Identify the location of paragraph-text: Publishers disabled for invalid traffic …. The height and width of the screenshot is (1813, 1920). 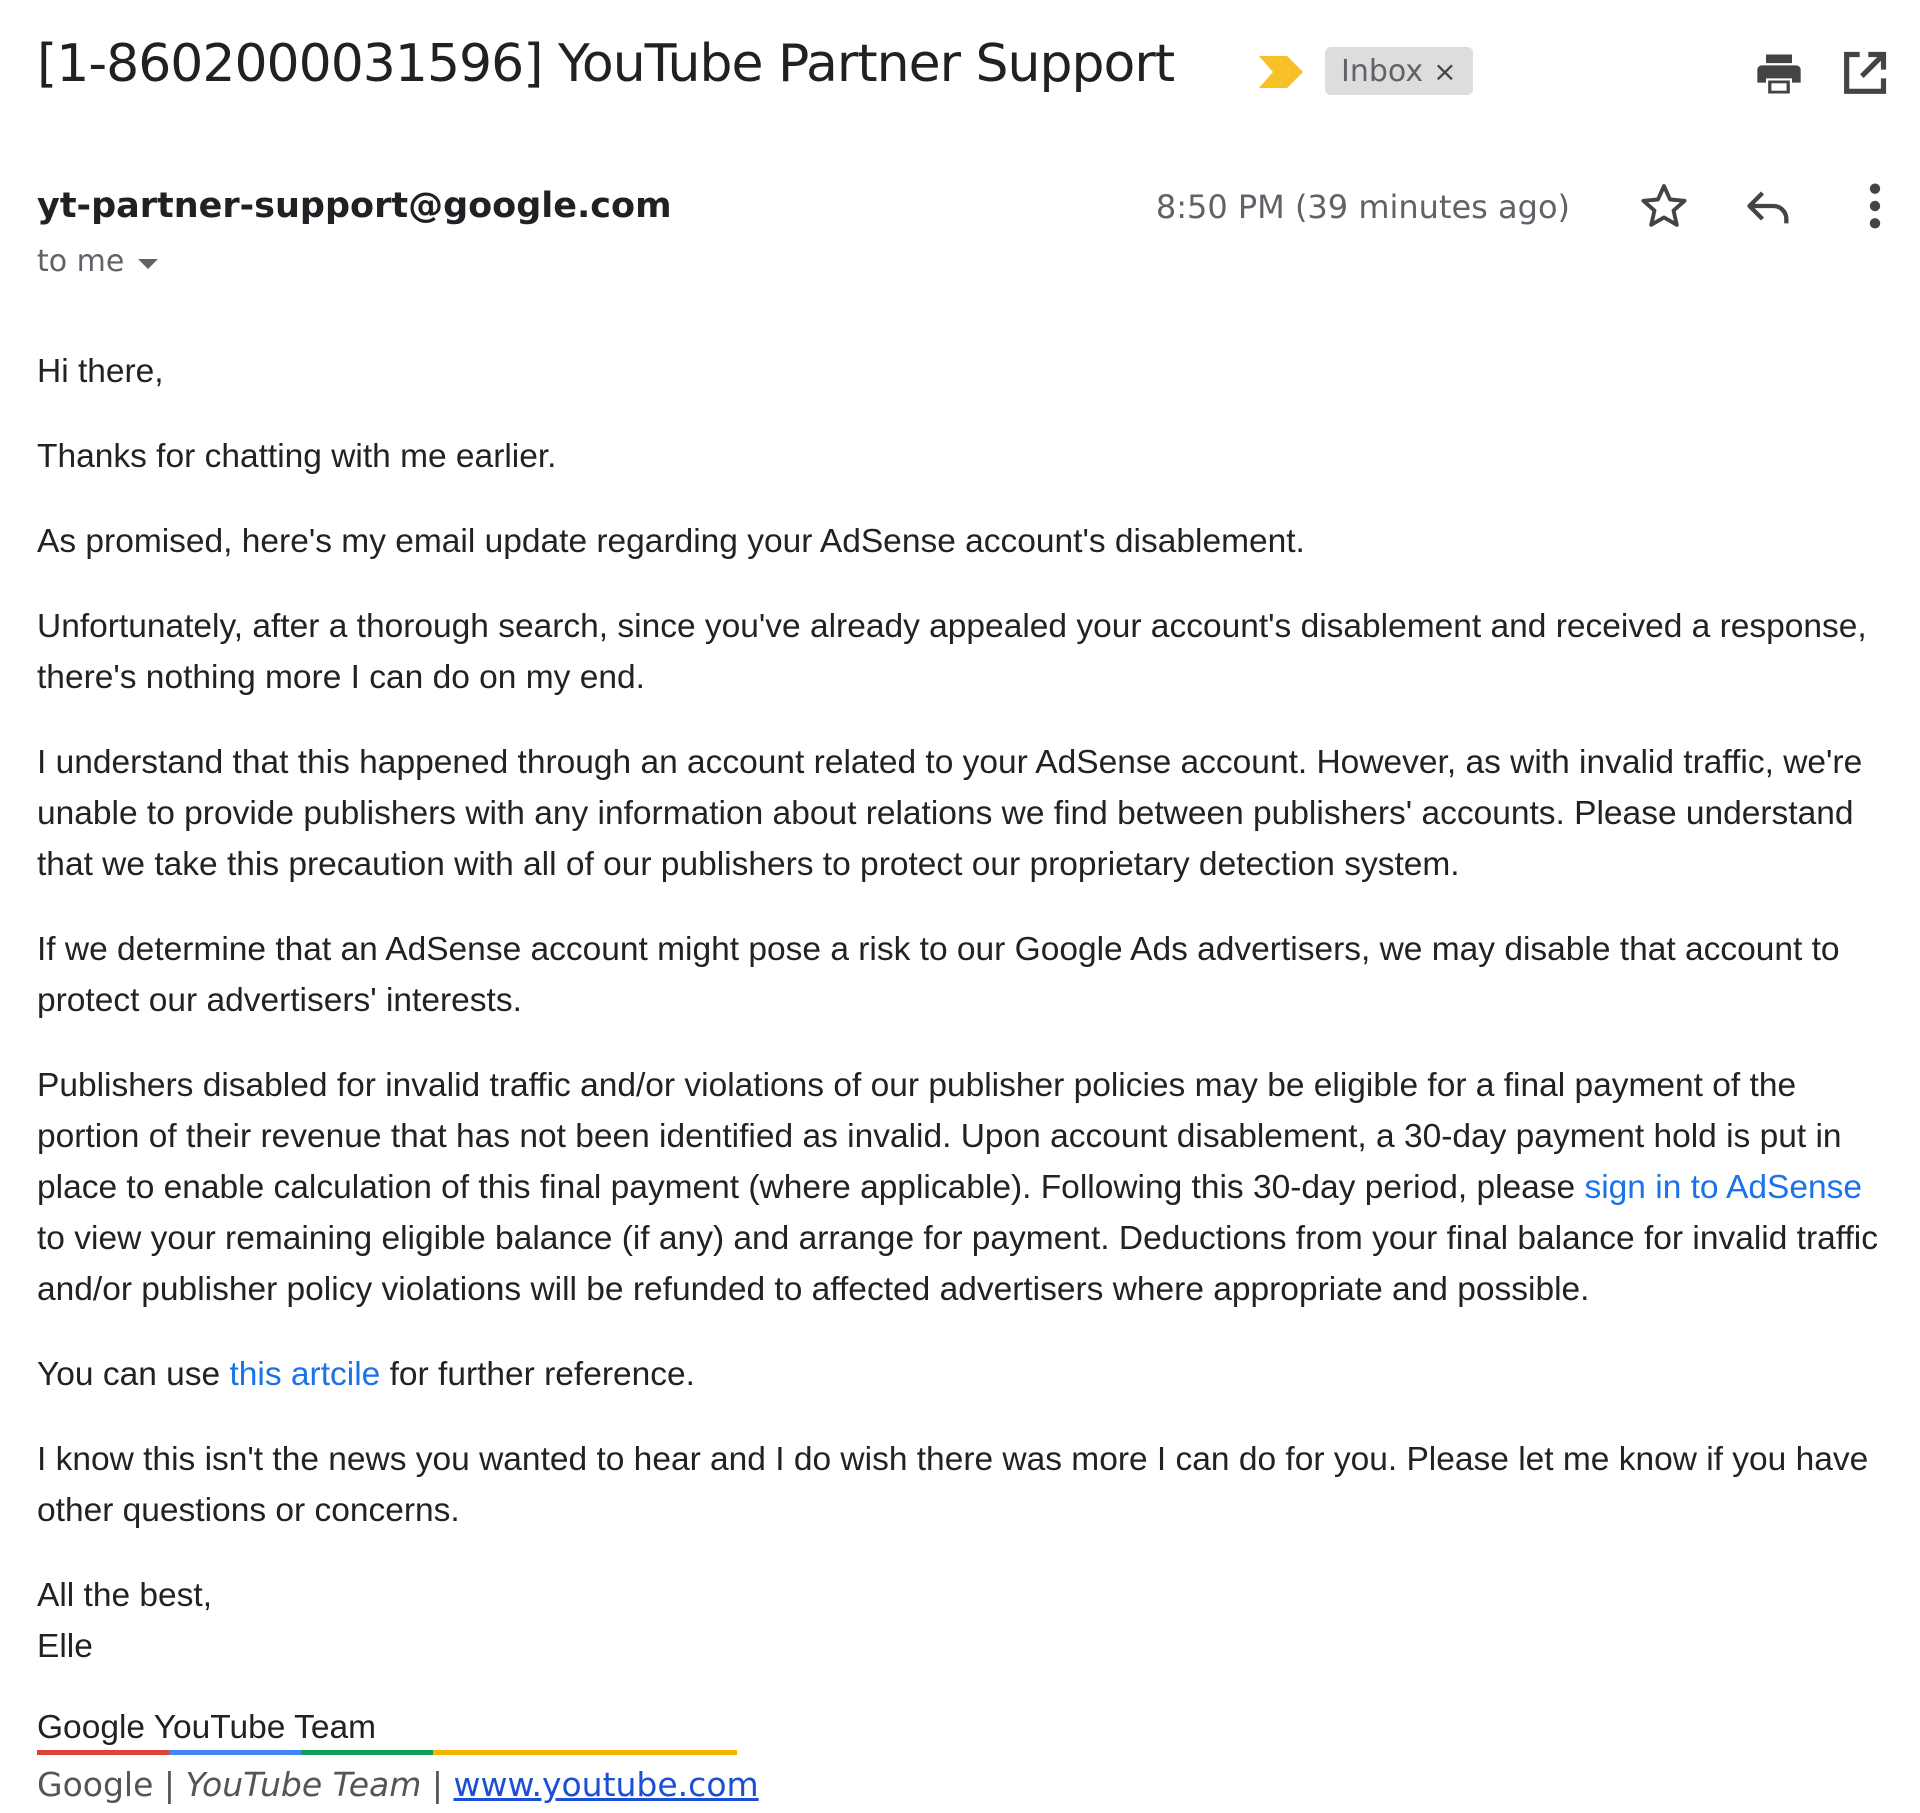
(939, 1136).